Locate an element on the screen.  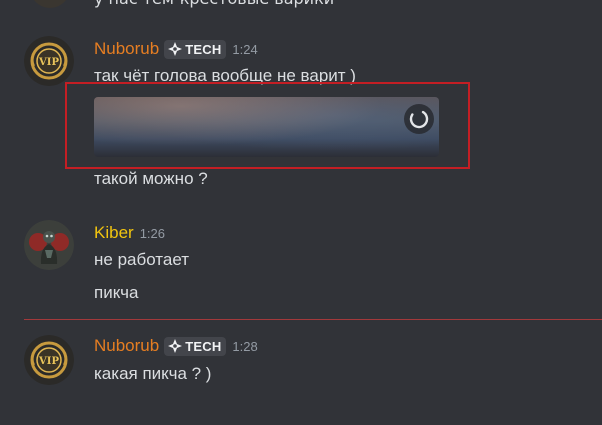
message-header: Nuborub TECH 1:24 is located at coordinates (176, 49).